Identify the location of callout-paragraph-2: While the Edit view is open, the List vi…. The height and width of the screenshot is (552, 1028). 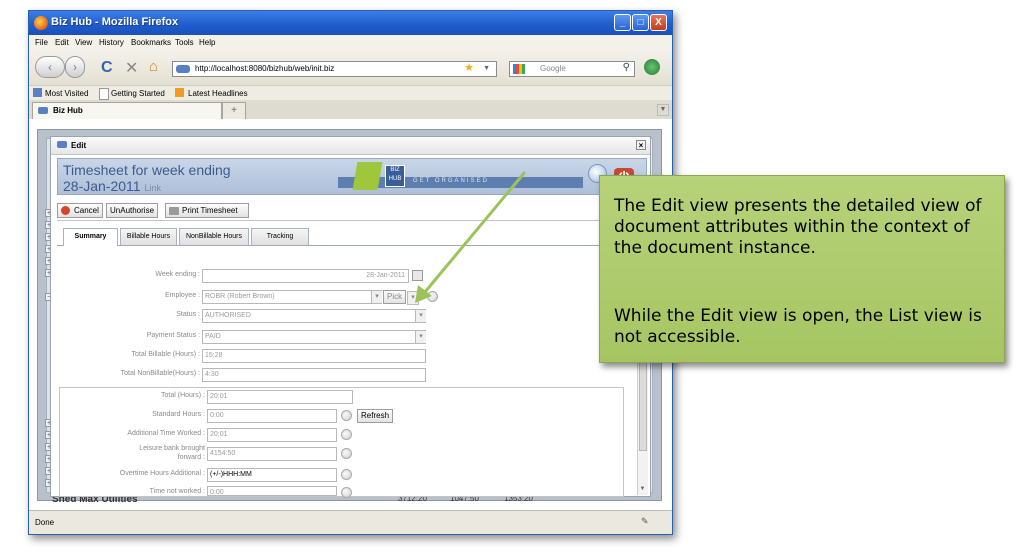
(798, 326).